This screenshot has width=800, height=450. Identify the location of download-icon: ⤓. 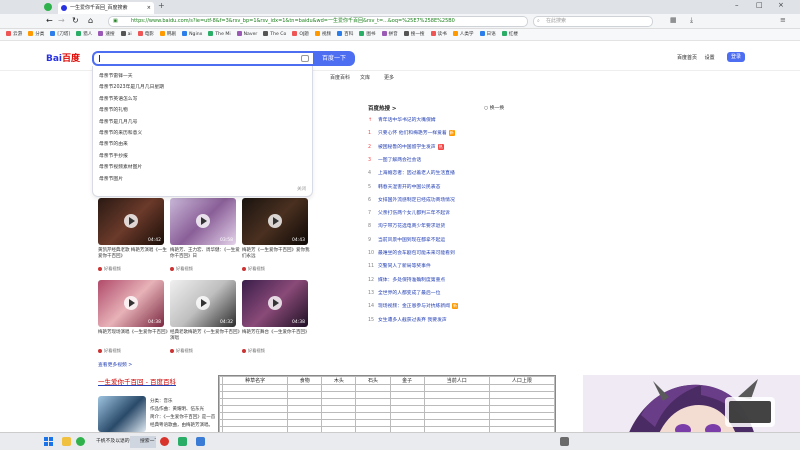
(691, 20).